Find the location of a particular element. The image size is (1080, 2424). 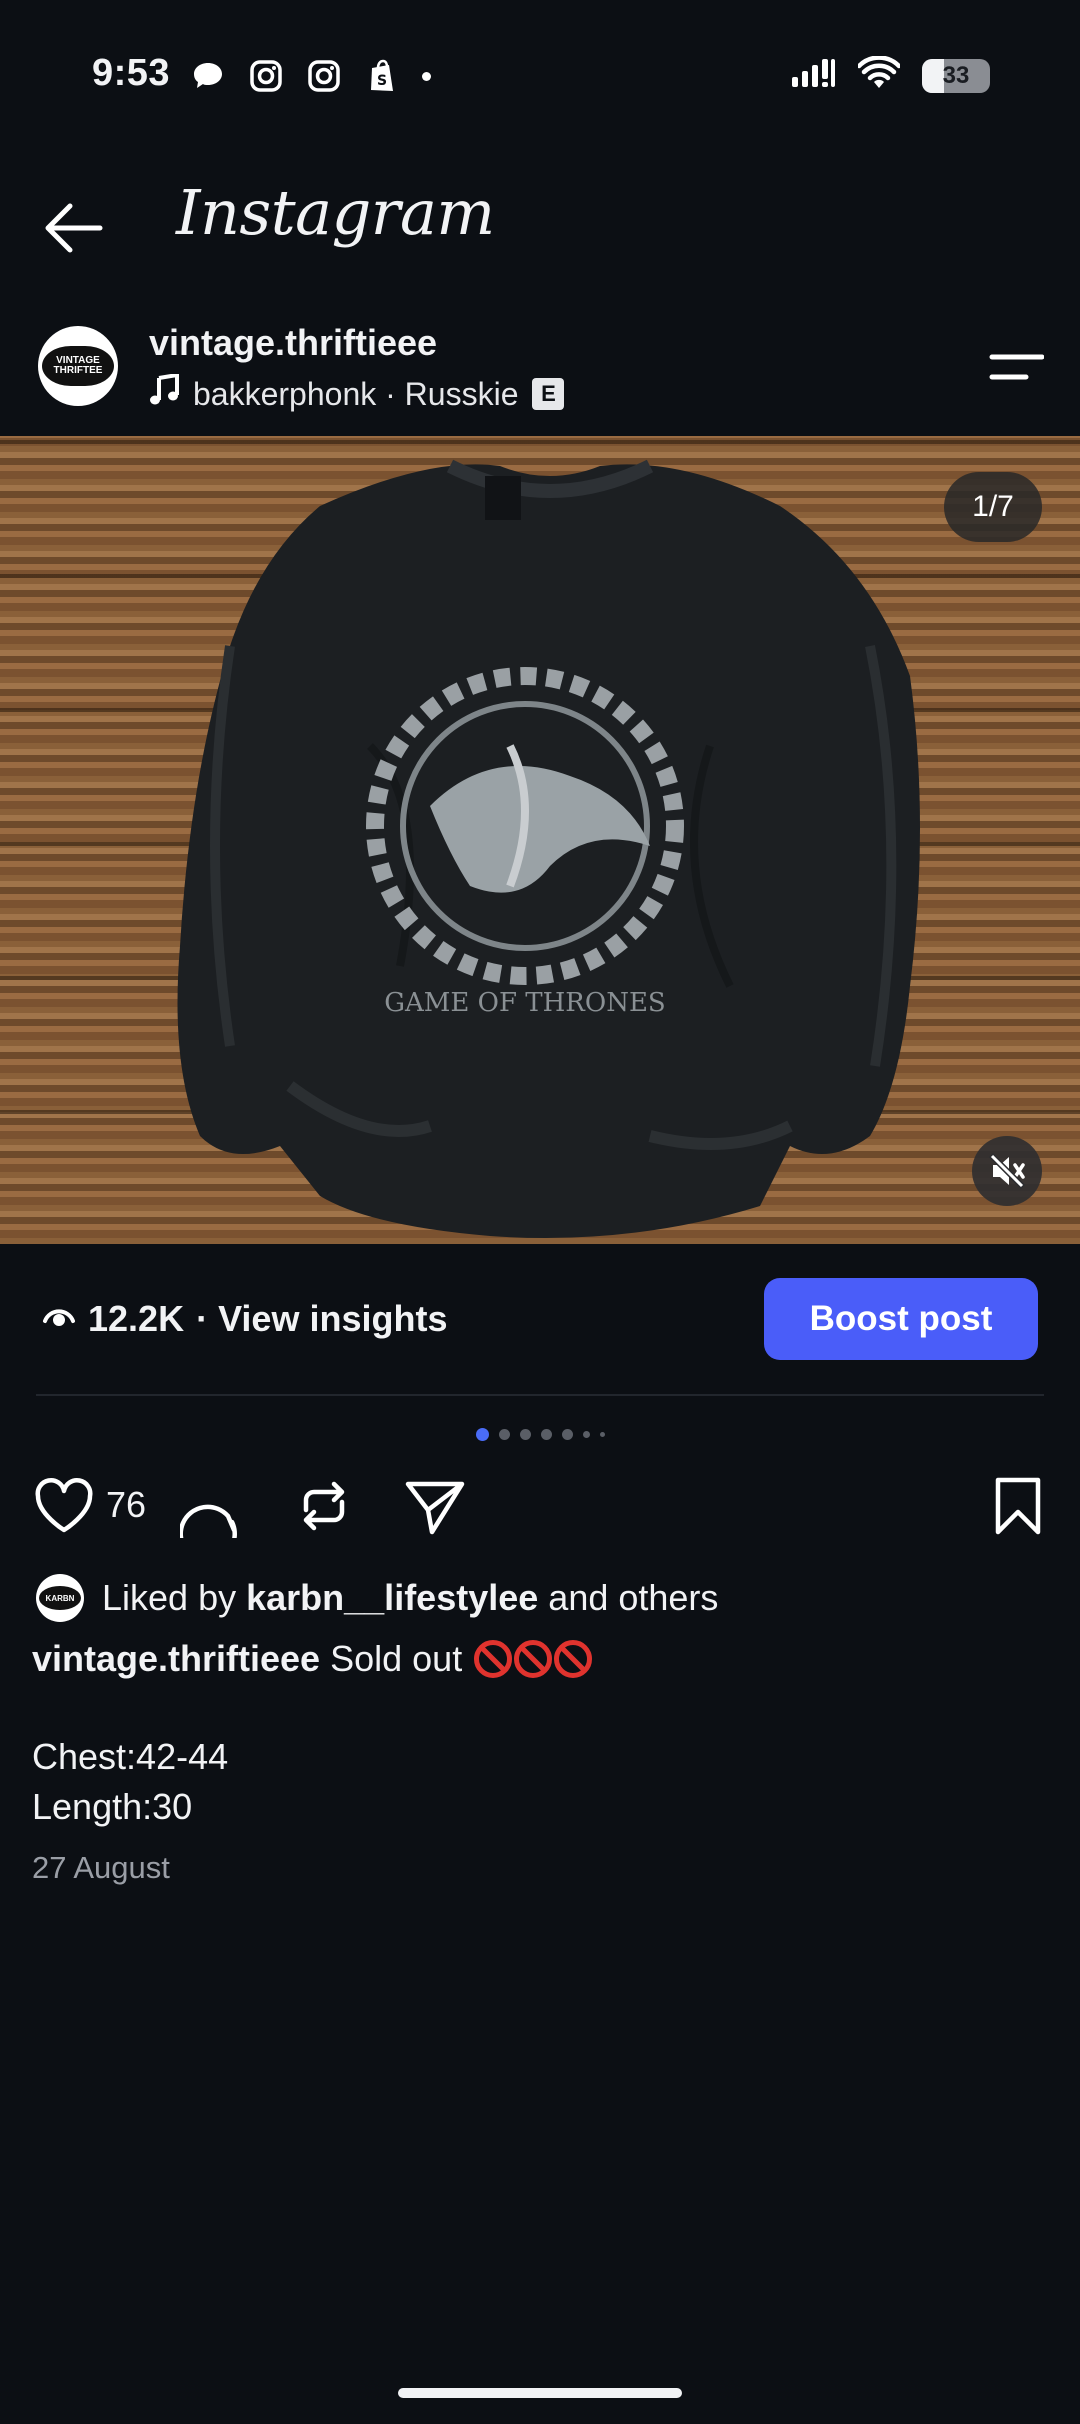

heart-icon is located at coordinates (64, 1506).